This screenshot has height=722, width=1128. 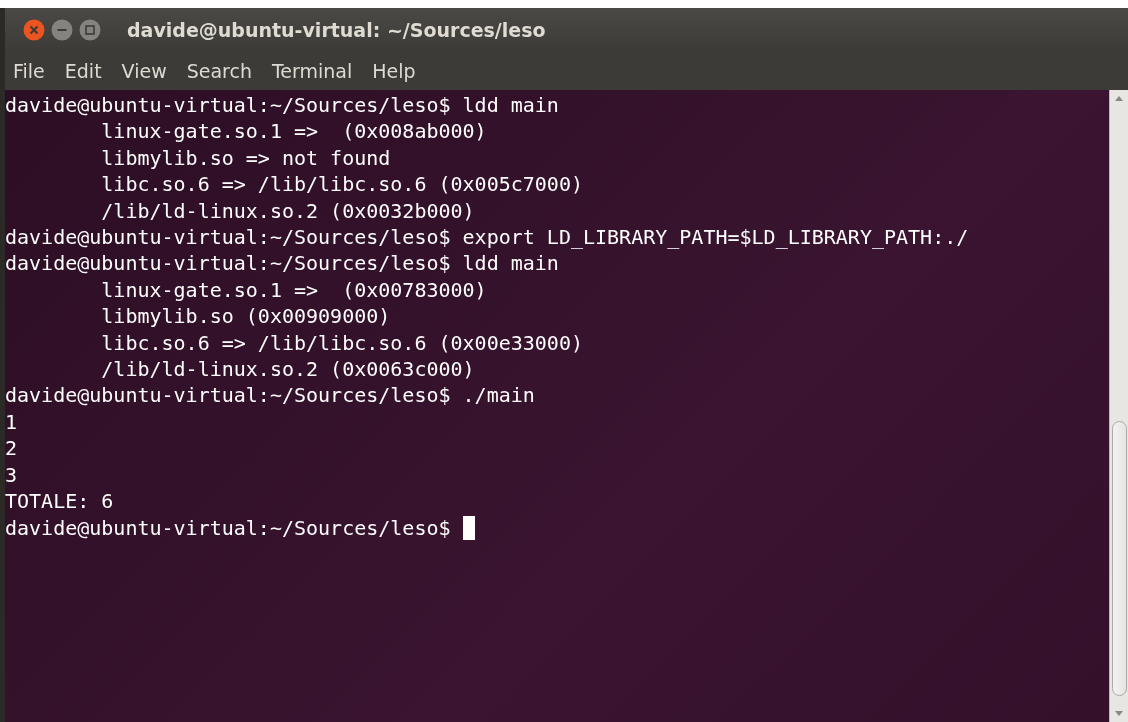 What do you see at coordinates (287, 210) in the screenshot?
I see `terminal-line: /lib/ld-linux.so.2 (0x0032b000)` at bounding box center [287, 210].